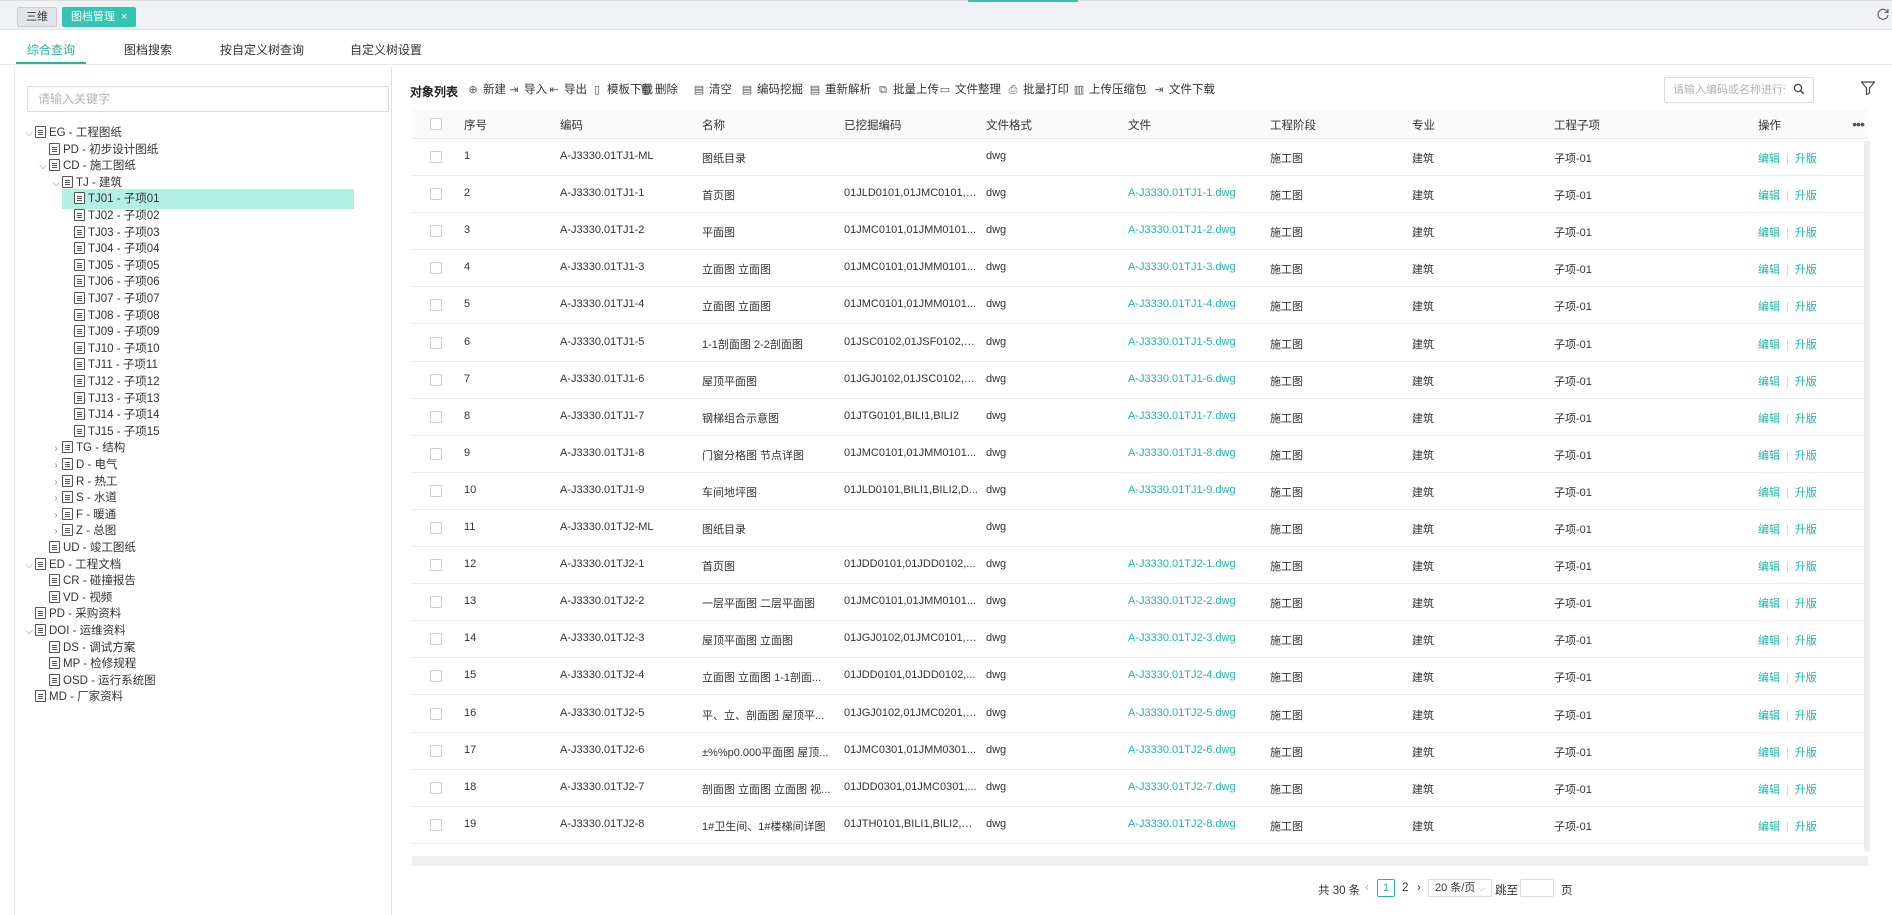  What do you see at coordinates (1182, 230) in the screenshot?
I see `file-link: A-J3330.01TJ1-2.dwg` at bounding box center [1182, 230].